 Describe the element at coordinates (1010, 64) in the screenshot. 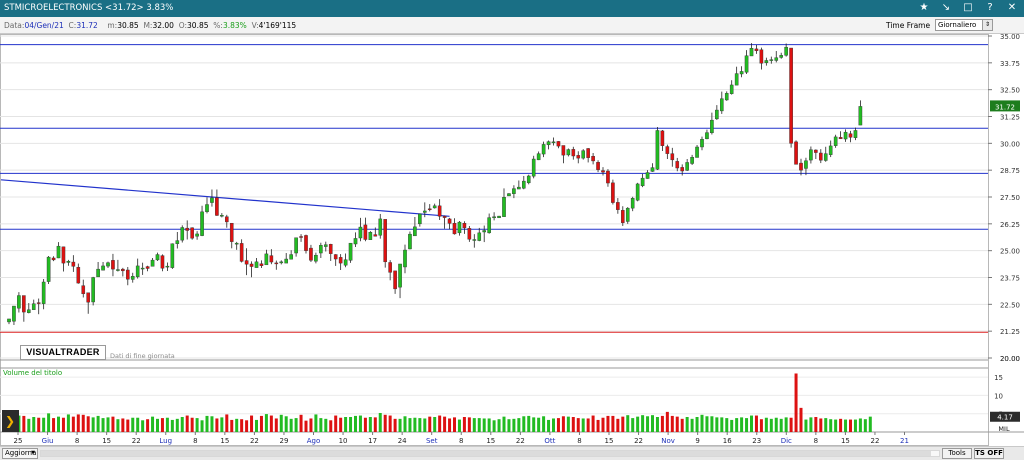

I see `price-tick-label: 33.75` at that location.